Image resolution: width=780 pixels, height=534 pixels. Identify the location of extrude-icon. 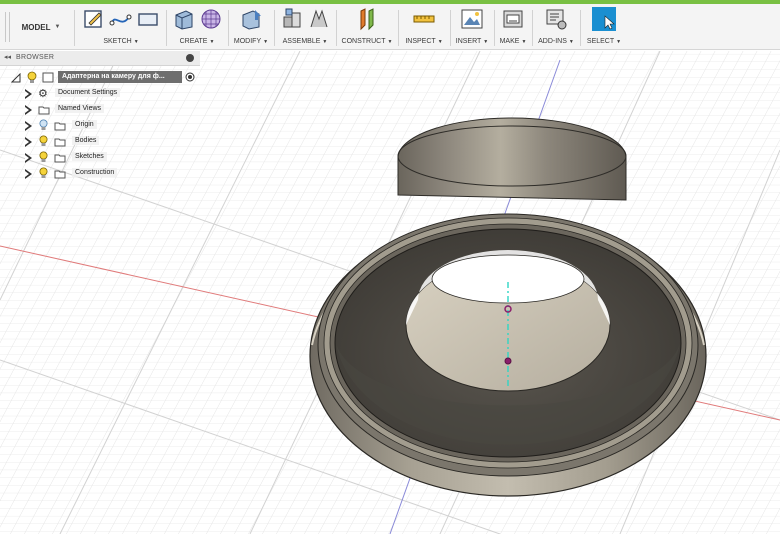
(184, 19).